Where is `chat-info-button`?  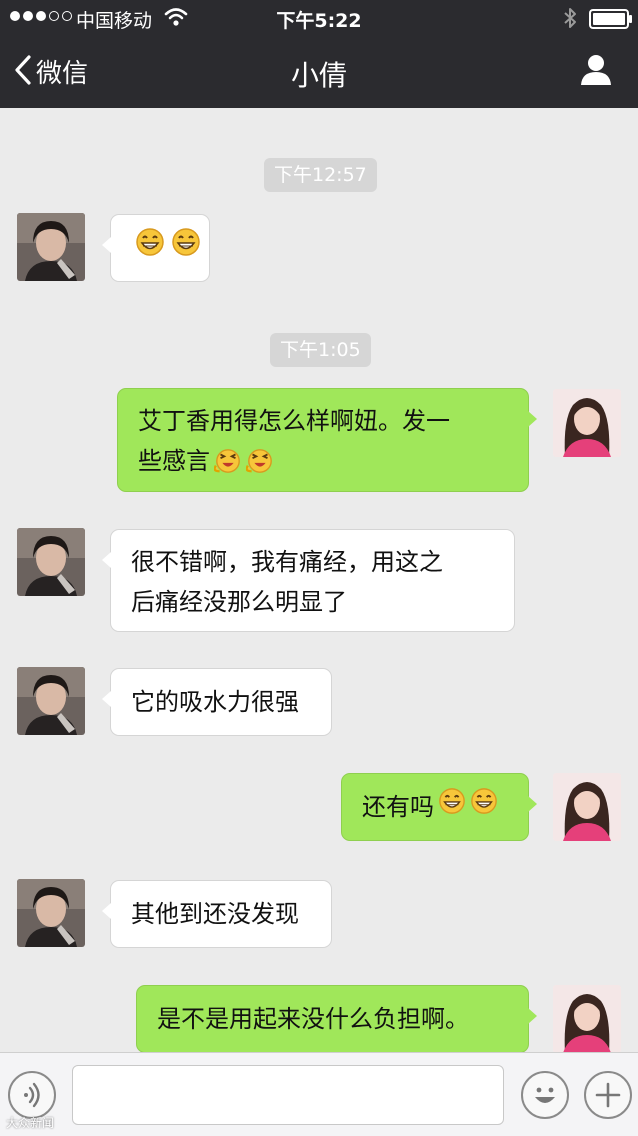 chat-info-button is located at coordinates (596, 72).